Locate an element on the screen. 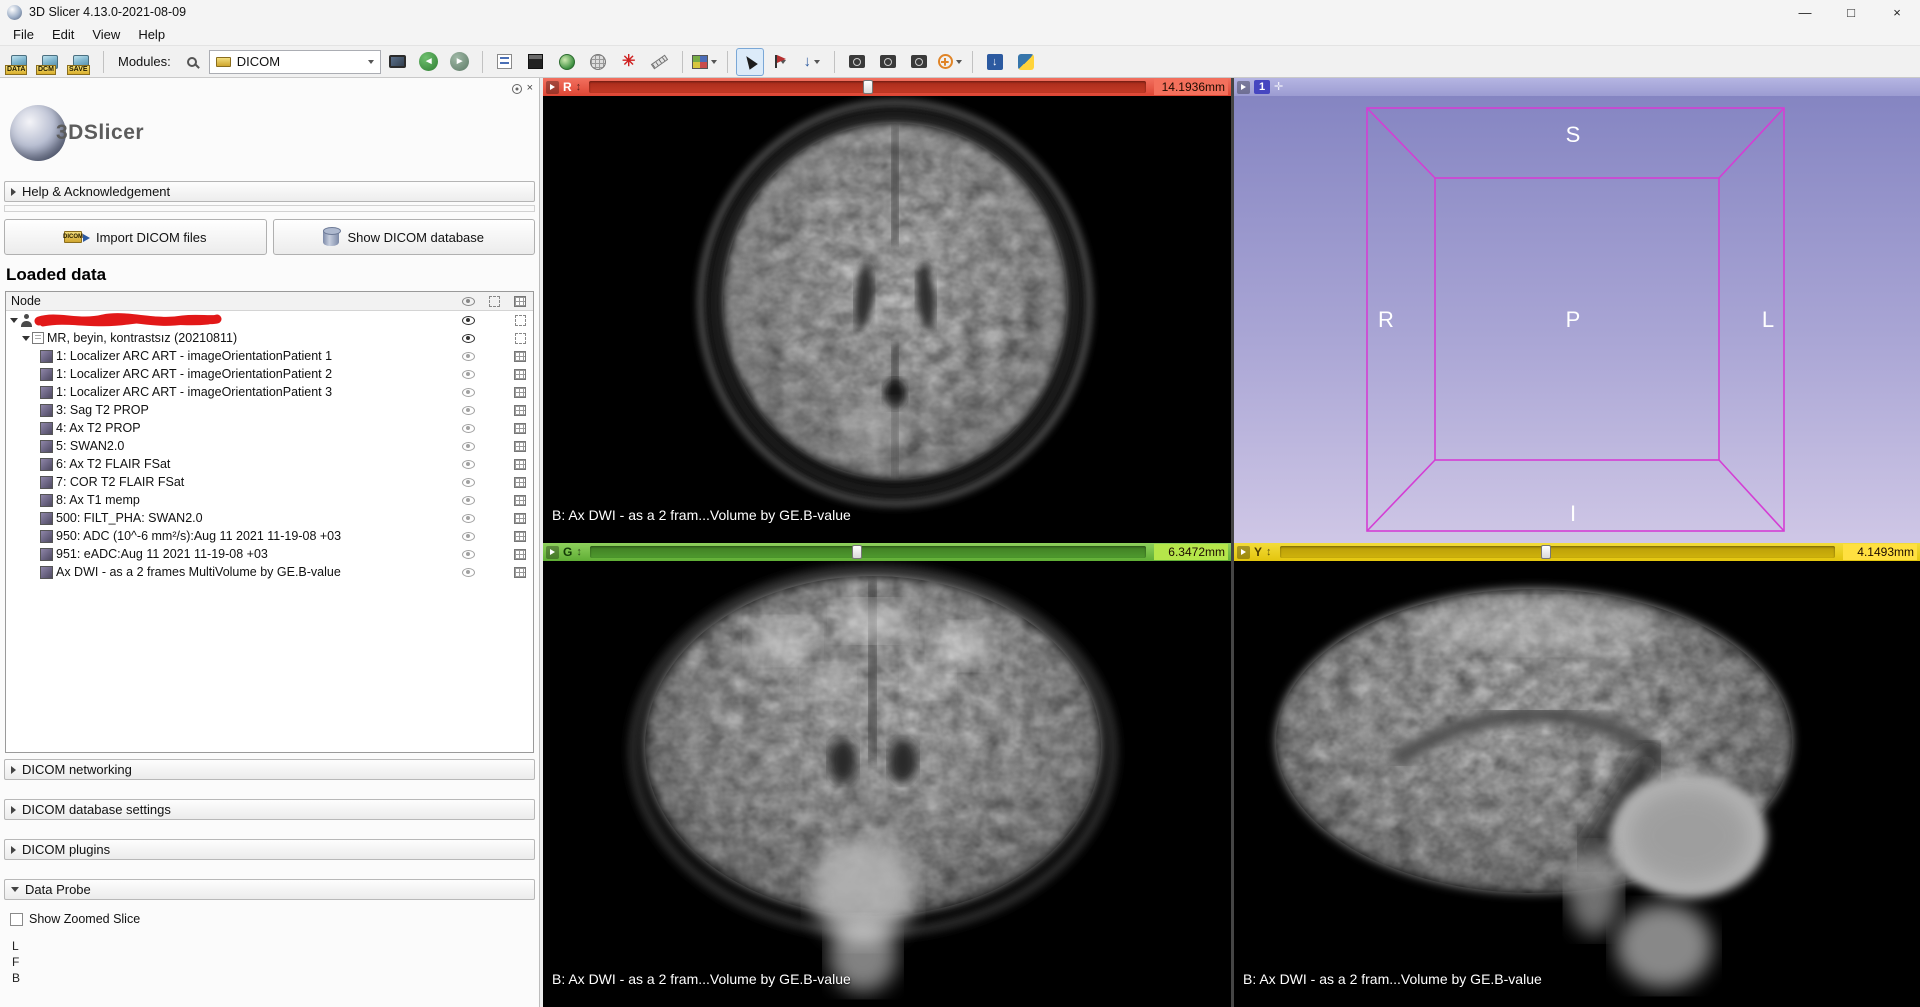 The image size is (1920, 1007). show-zoomed-slice-checkbox is located at coordinates (16, 919).